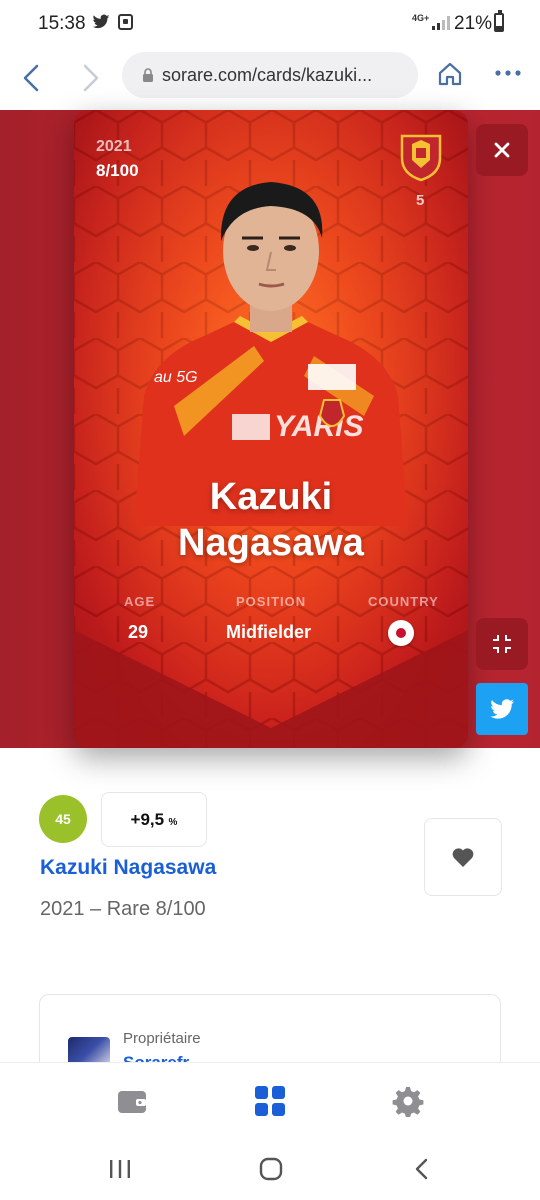 The image size is (540, 1200). What do you see at coordinates (441, 23) in the screenshot?
I see `signal-icon` at bounding box center [441, 23].